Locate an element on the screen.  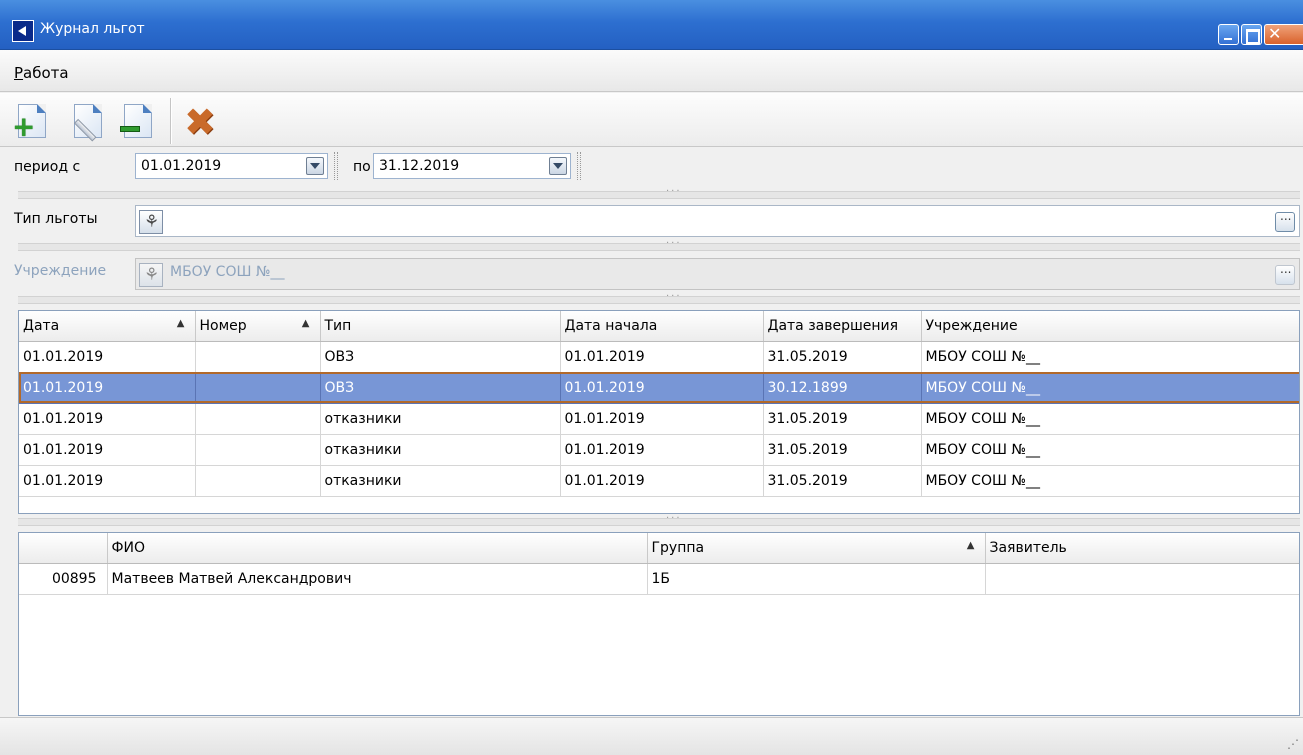
column-header-end-date: Дата завершения is located at coordinates (842, 326).